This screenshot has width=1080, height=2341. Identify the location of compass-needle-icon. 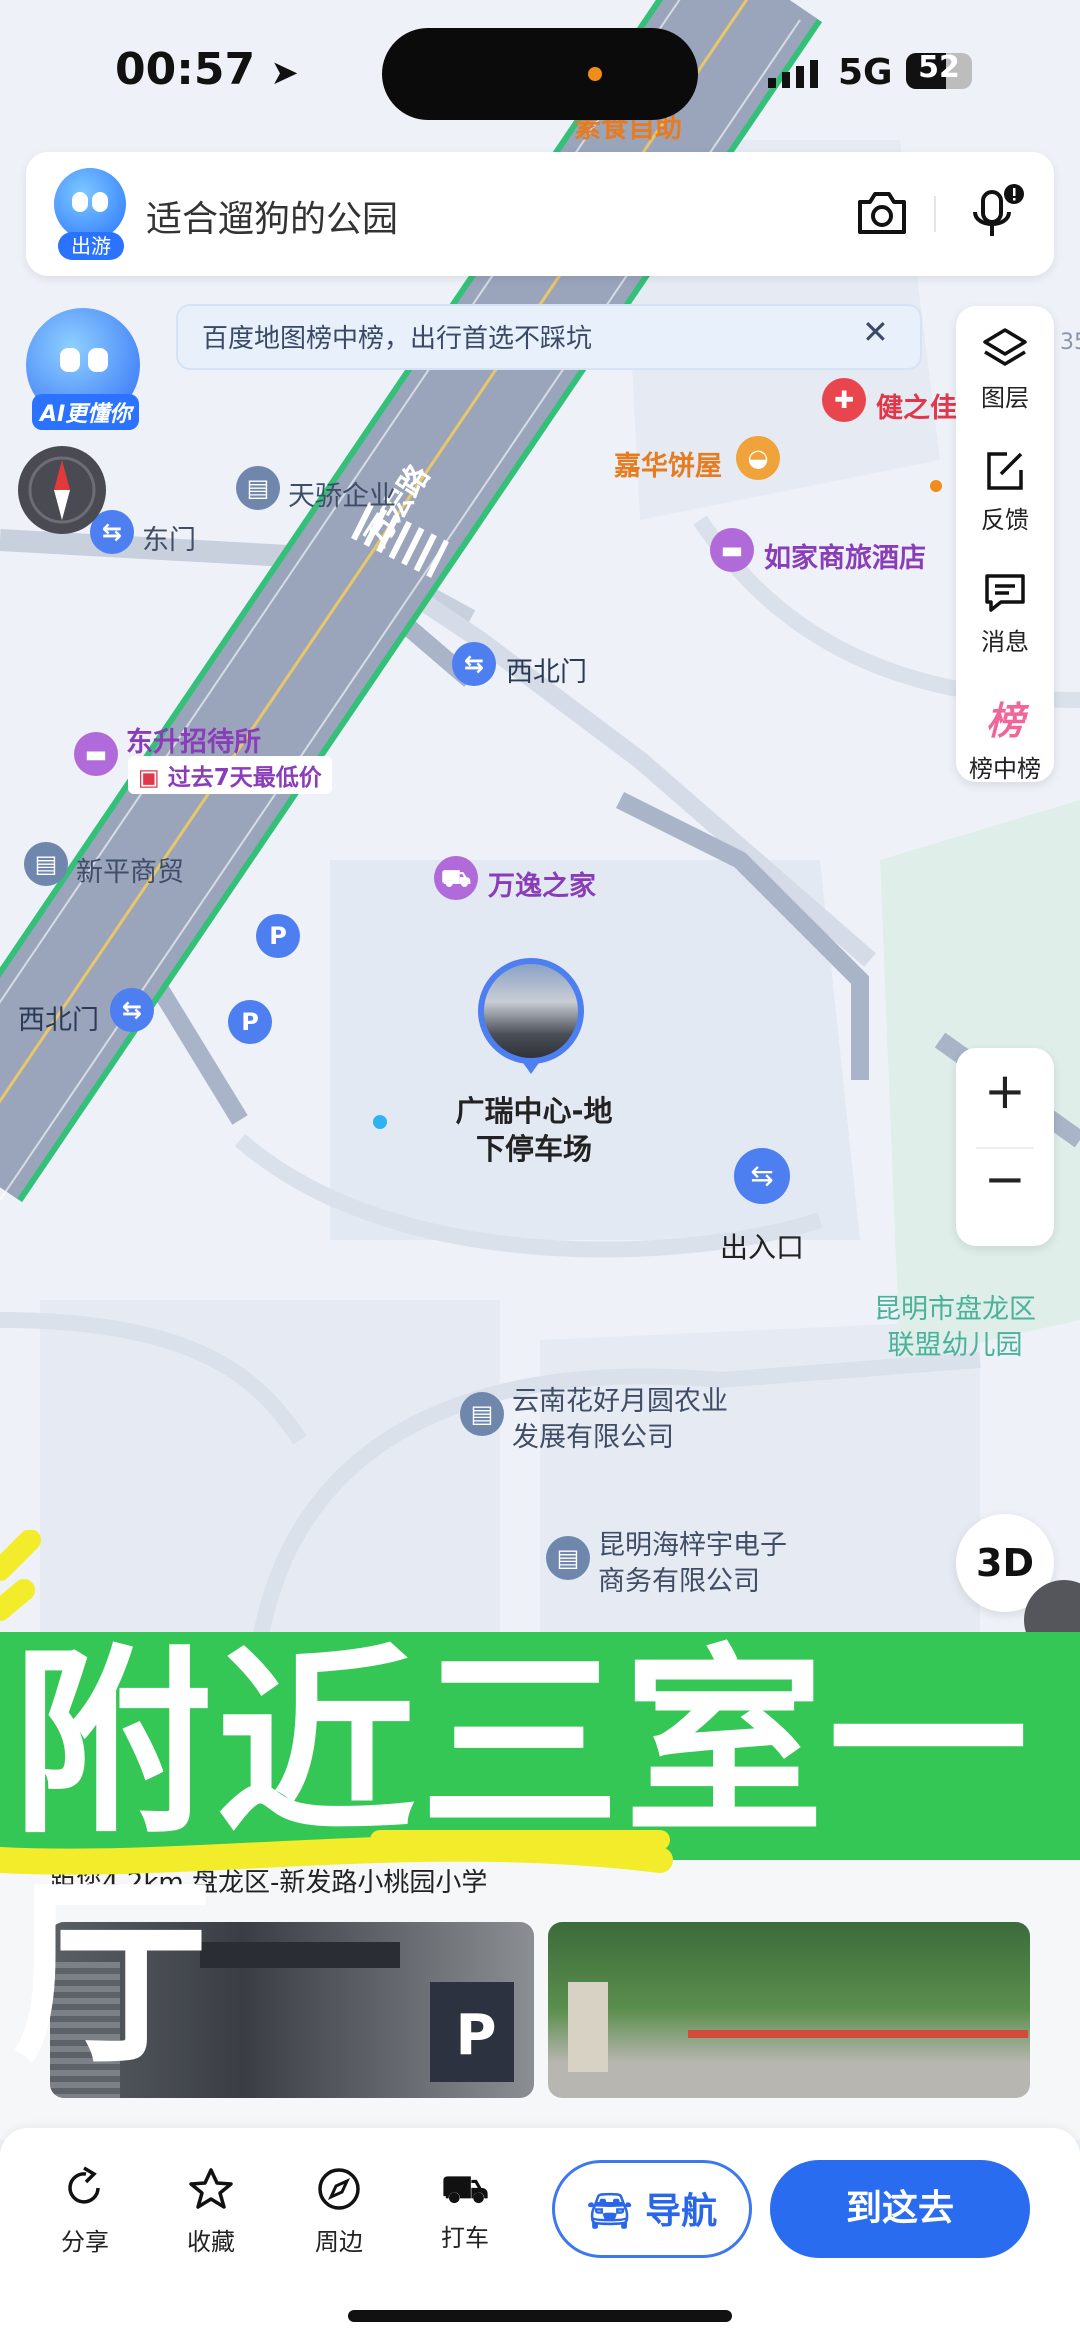
(62, 490).